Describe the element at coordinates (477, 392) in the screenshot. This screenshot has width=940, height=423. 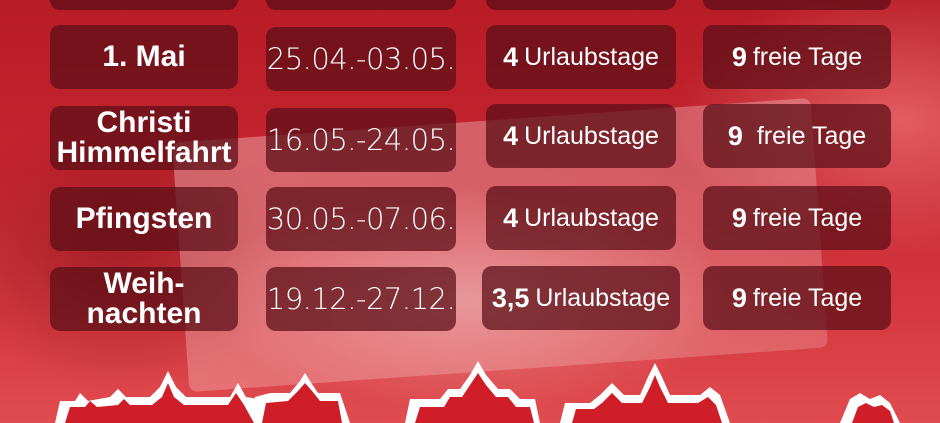
I see `city-skyline-graphic` at that location.